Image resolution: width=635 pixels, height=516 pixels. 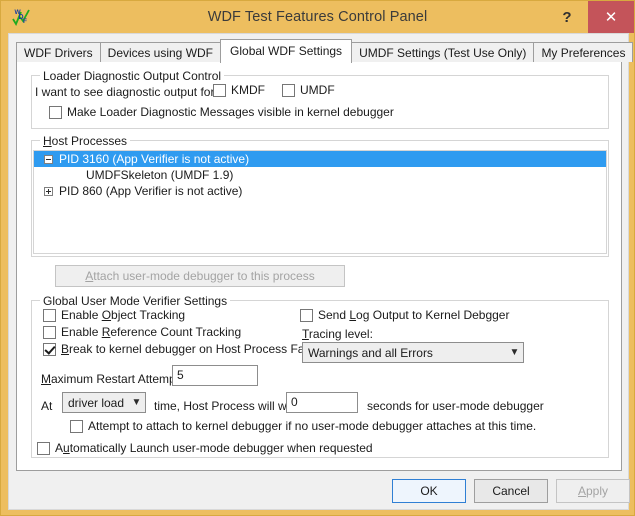 I want to click on max-restart-attempts-input: 5, so click(x=215, y=375).